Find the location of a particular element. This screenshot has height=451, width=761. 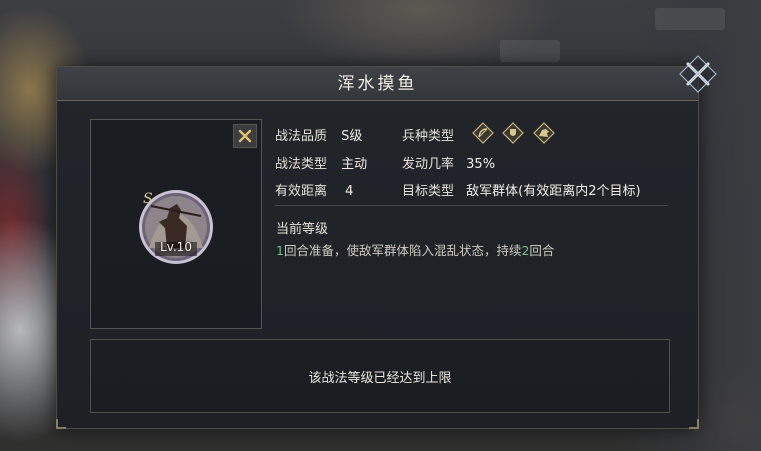

target-label: 目标类型 is located at coordinates (428, 191).